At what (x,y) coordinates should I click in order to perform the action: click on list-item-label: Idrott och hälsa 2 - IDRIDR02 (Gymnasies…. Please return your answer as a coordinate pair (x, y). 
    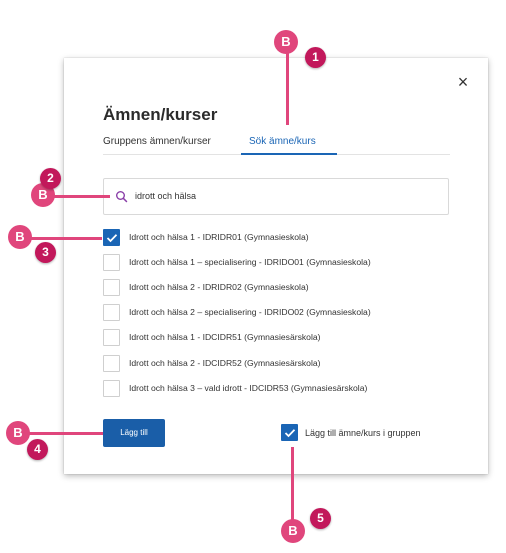
    Looking at the image, I should click on (219, 287).